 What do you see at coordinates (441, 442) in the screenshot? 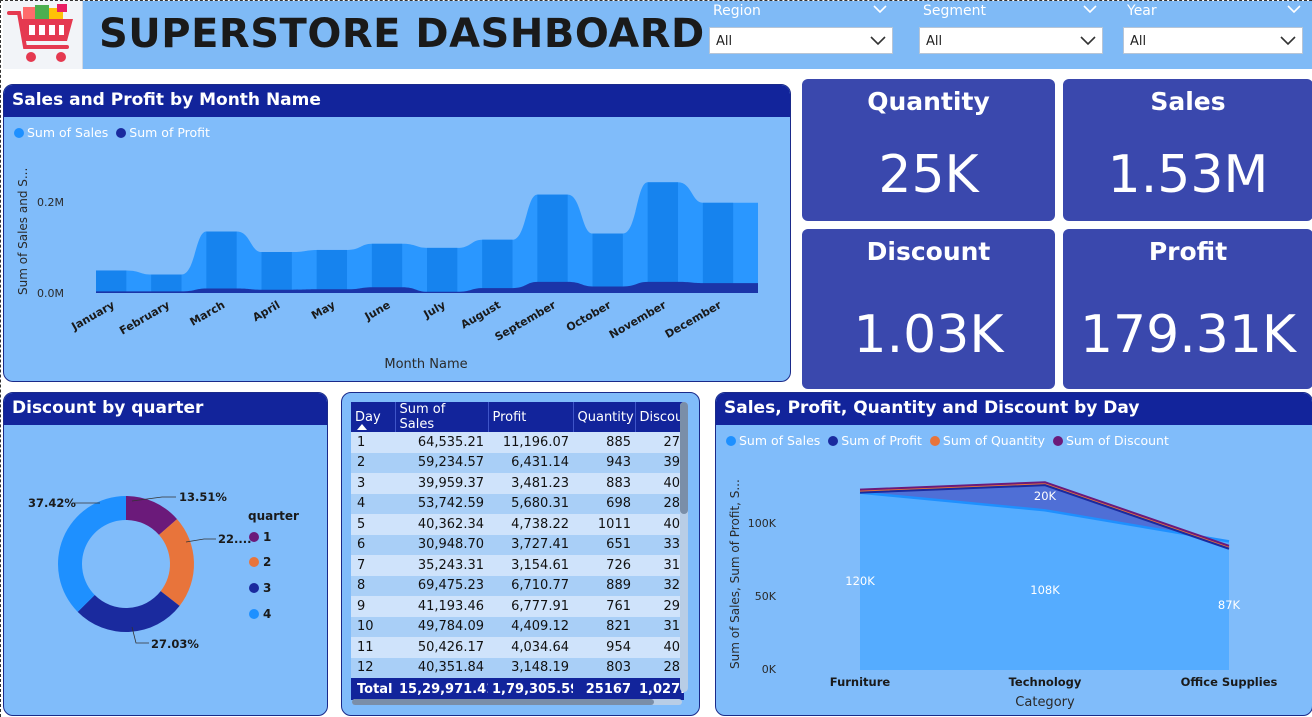
I see `table-cell: 64,535.21` at bounding box center [441, 442].